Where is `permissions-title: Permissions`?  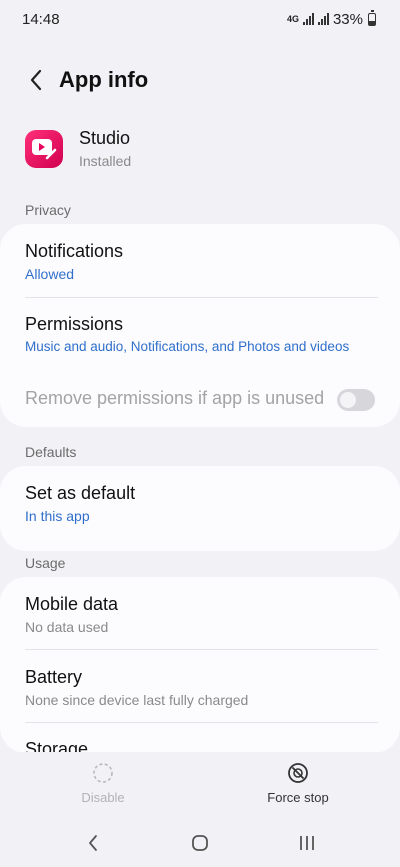
permissions-title: Permissions is located at coordinates (74, 324).